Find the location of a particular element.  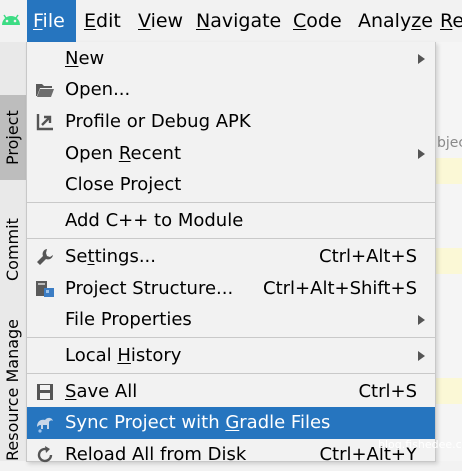

menu-navigate: Navigate is located at coordinates (238, 21).